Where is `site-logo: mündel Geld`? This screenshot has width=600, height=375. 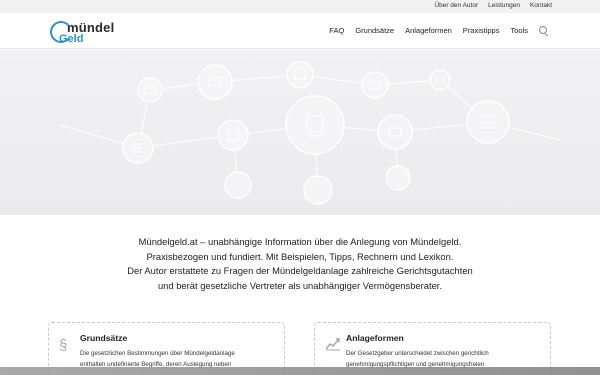
site-logo: mündel Geld is located at coordinates (86, 32).